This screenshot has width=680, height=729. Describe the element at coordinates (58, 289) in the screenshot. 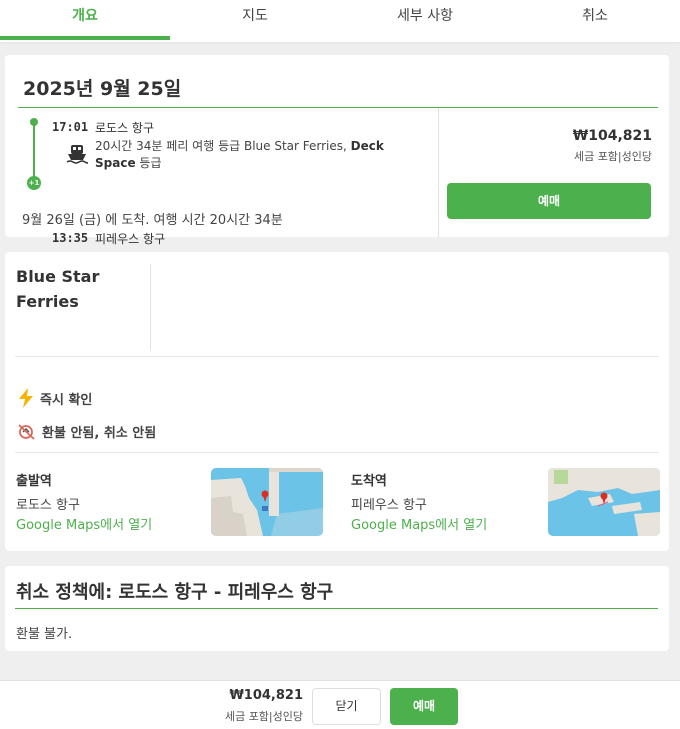

I see `operator-name: Blue Star Ferries` at that location.